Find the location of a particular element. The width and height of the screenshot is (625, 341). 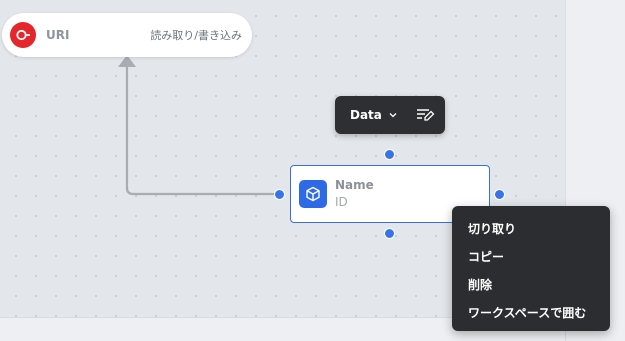

uri-node: URI 読み取り/書き込み is located at coordinates (127, 35).